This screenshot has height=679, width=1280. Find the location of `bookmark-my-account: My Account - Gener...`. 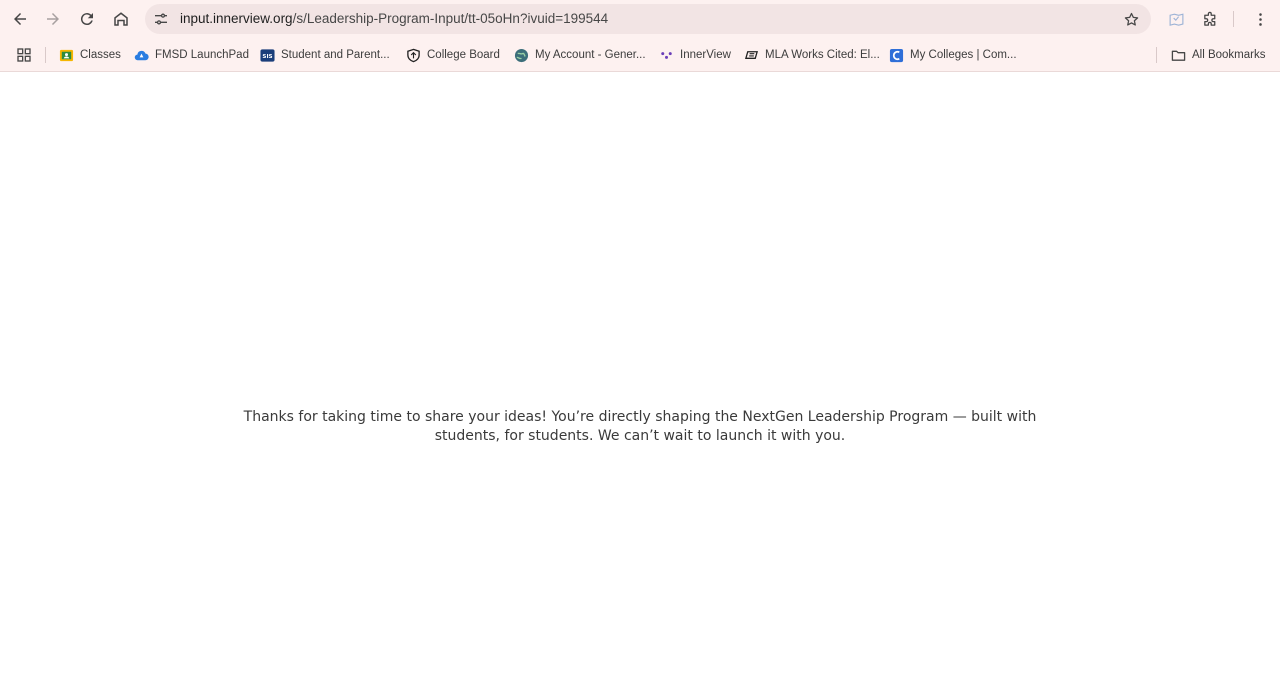

bookmark-my-account: My Account - Gener... is located at coordinates (580, 55).